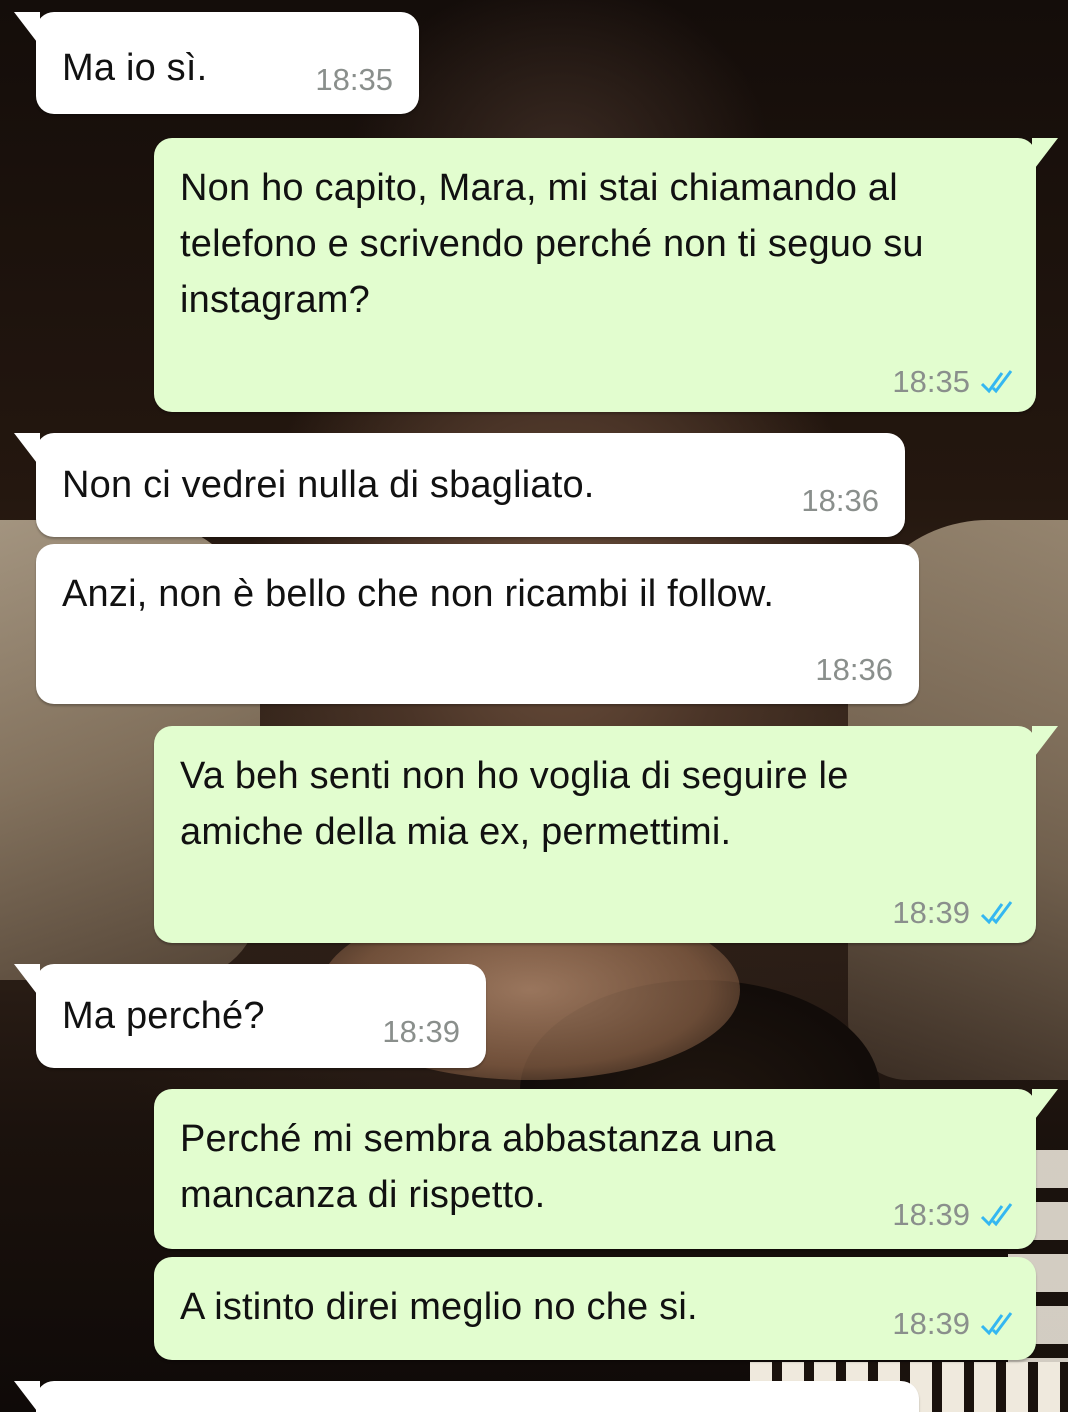 The width and height of the screenshot is (1068, 1412). Describe the element at coordinates (328, 485) in the screenshot. I see `message-text: Non ci vedrei nulla di sbagliato.` at that location.